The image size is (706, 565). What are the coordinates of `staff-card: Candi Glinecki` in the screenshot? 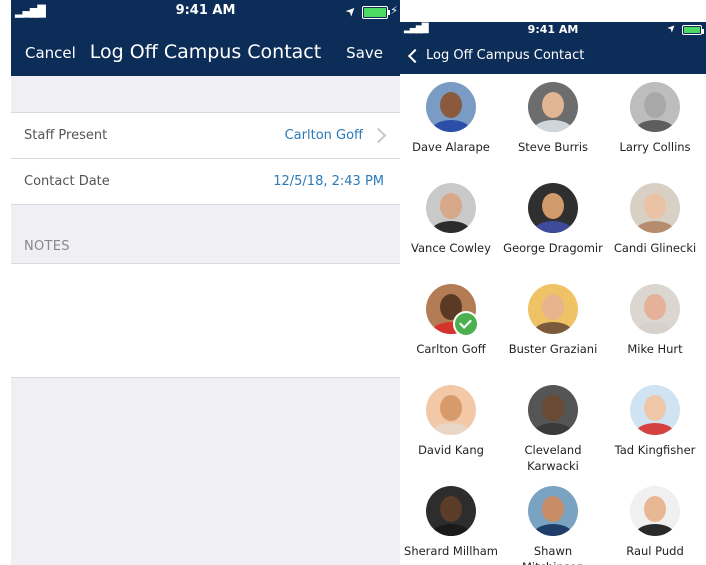 It's located at (655, 215).